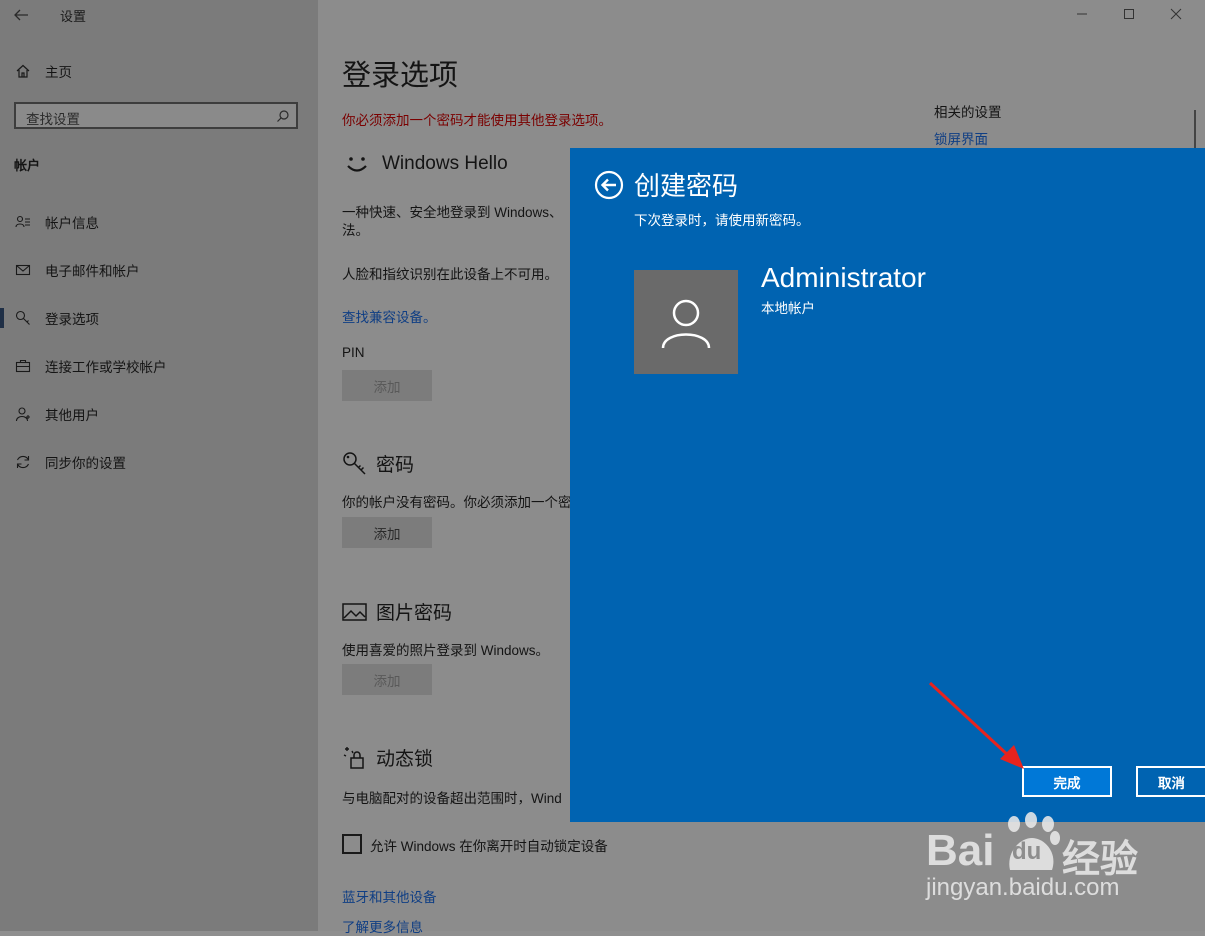 The width and height of the screenshot is (1205, 936). What do you see at coordinates (1023, 887) in the screenshot?
I see `watermark-url: jingyan.baidu.com` at bounding box center [1023, 887].